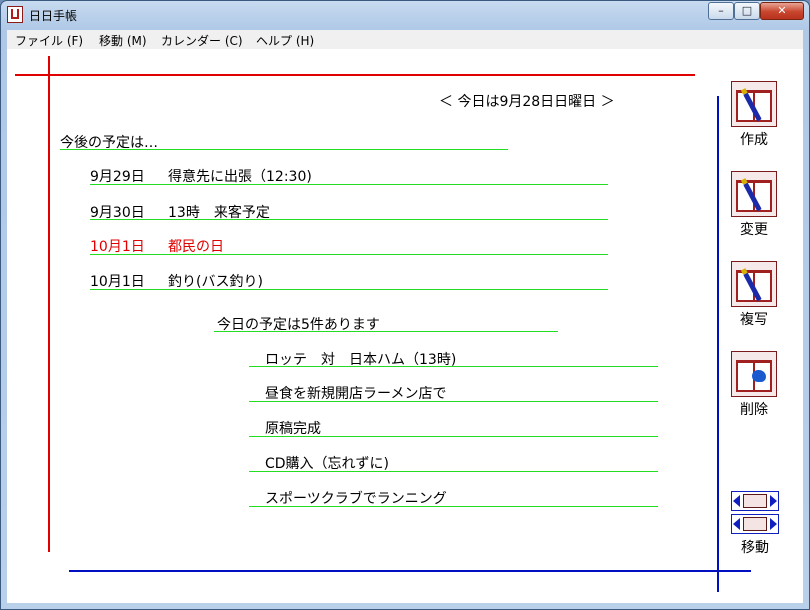 This screenshot has width=810, height=610. Describe the element at coordinates (49, 40) in the screenshot. I see `menu-file: ファイル (F)` at that location.